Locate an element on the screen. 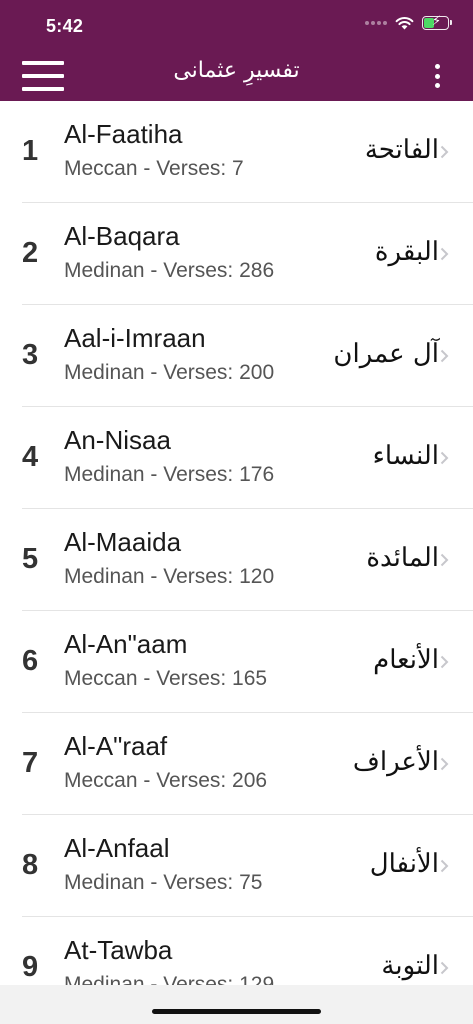 The width and height of the screenshot is (473, 1024). status-time: 5:42 is located at coordinates (65, 26).